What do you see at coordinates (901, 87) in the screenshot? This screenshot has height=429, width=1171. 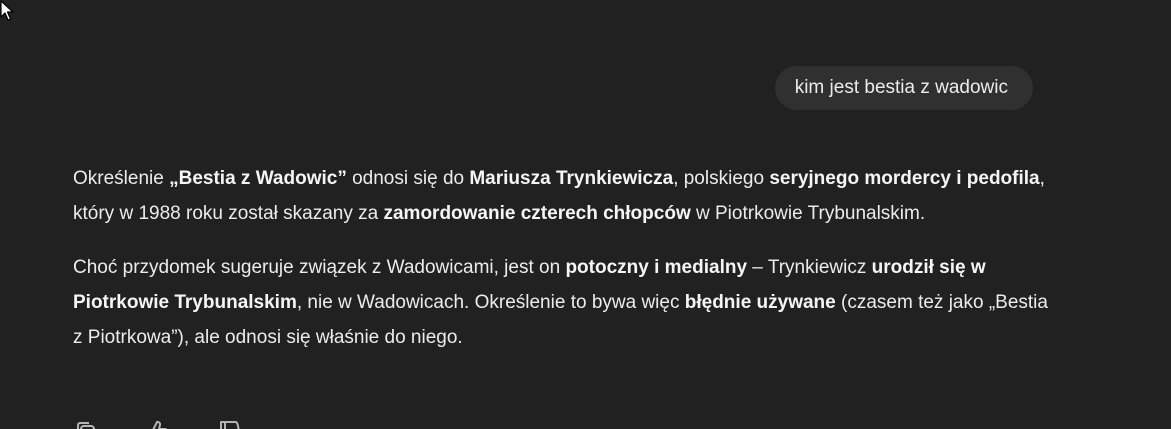 I see `user-message-text: kim jest bestia z wadowic` at bounding box center [901, 87].